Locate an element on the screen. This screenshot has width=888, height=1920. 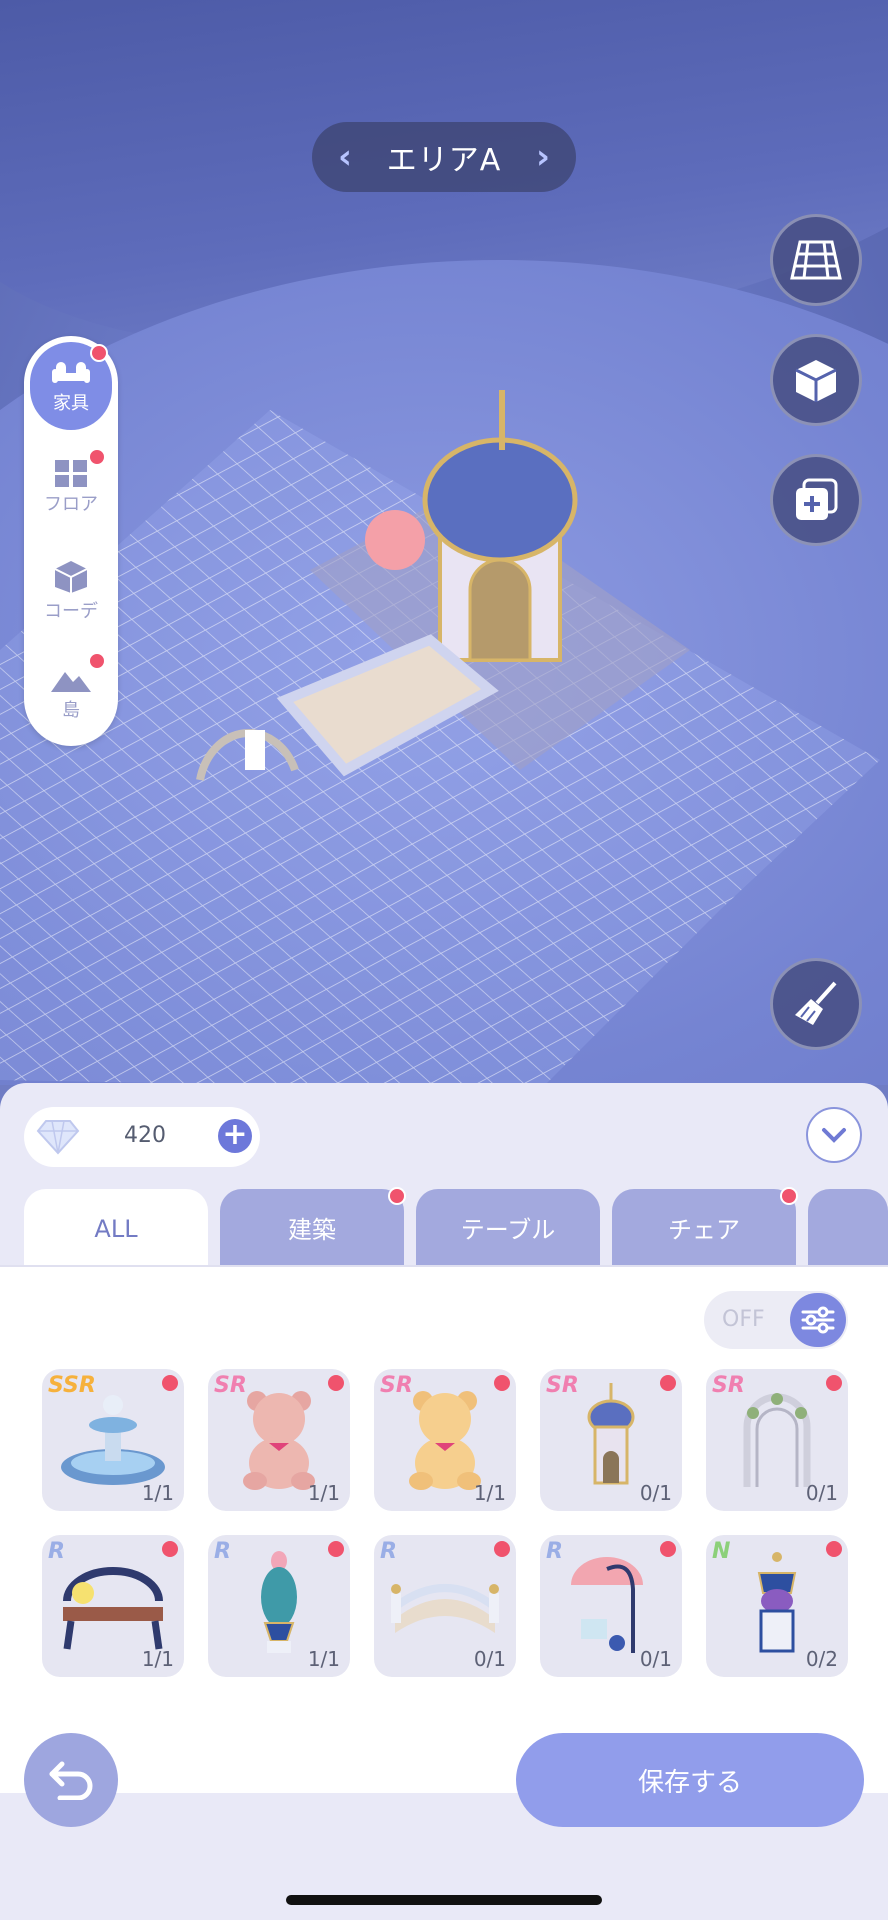
tab-chair: チェア is located at coordinates (705, 1226).